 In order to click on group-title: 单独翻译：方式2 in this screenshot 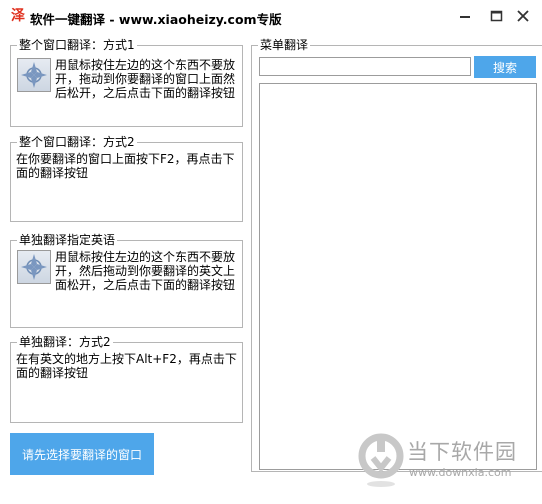, I will do `click(65, 342)`.